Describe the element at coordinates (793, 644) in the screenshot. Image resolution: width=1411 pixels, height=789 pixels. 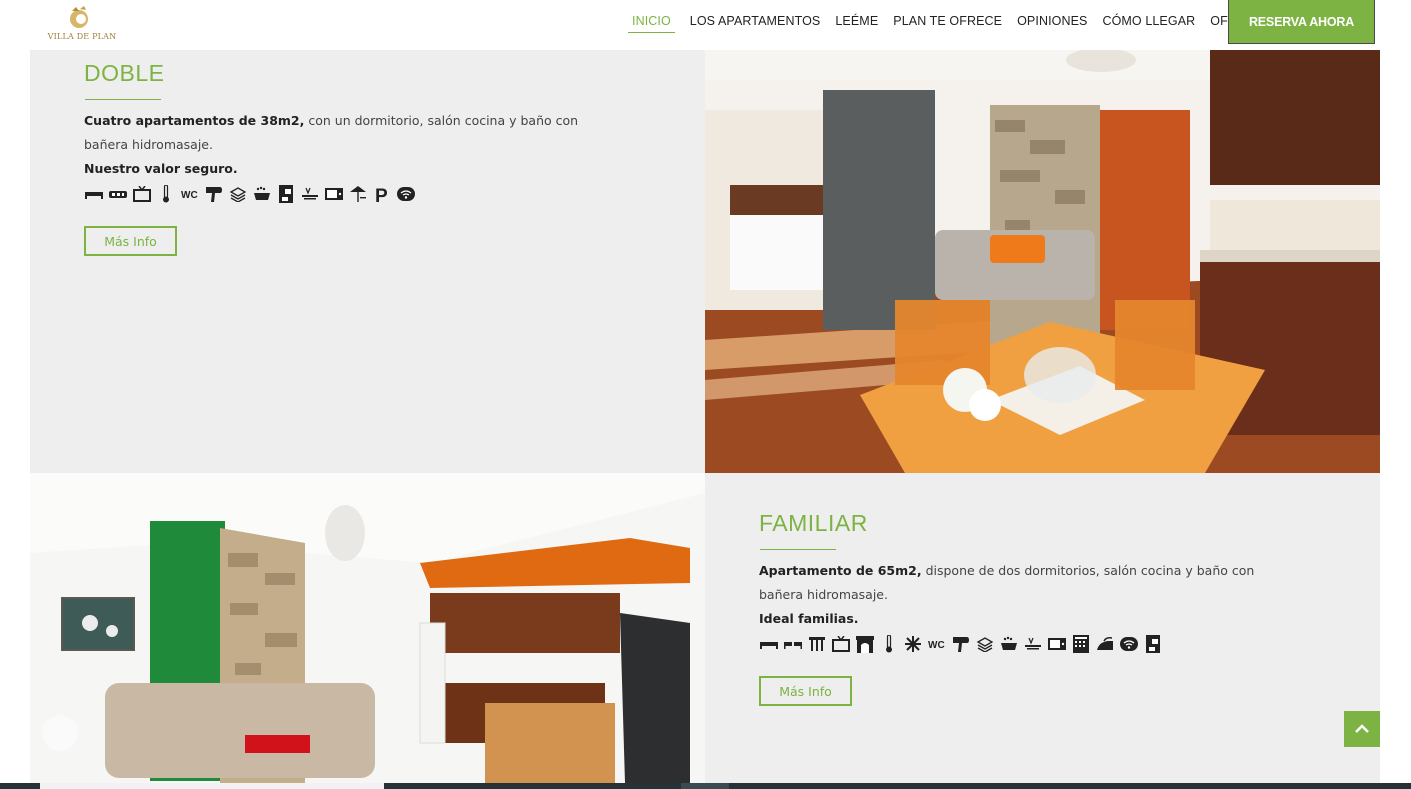
I see `twin-beds-icon` at that location.